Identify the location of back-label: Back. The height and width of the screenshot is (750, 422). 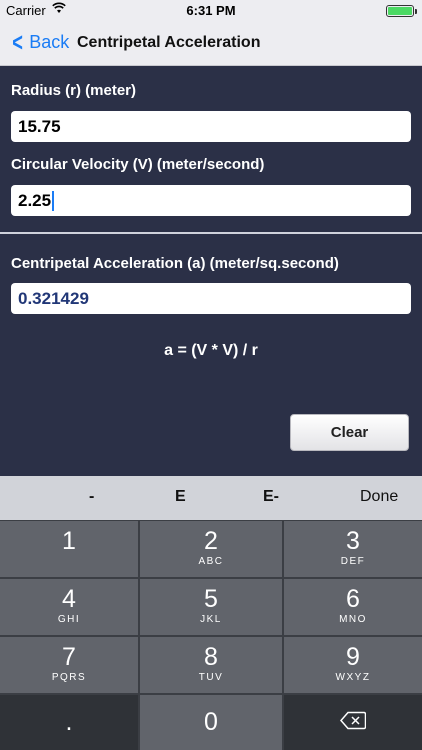
(49, 41).